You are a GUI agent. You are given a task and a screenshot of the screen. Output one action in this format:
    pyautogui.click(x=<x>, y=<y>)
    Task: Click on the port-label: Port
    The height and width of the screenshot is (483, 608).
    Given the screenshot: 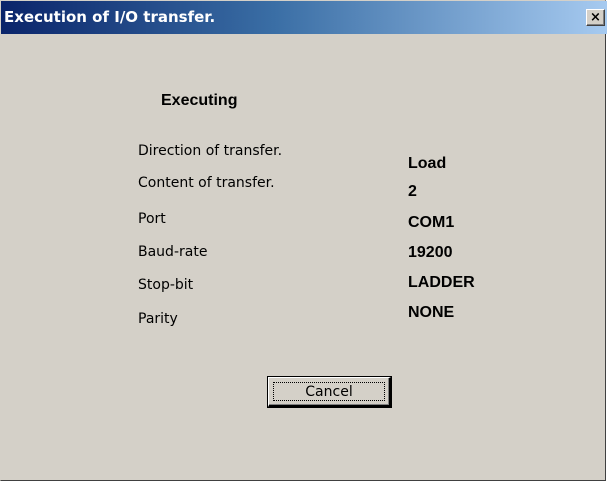 What is the action you would take?
    pyautogui.click(x=152, y=219)
    